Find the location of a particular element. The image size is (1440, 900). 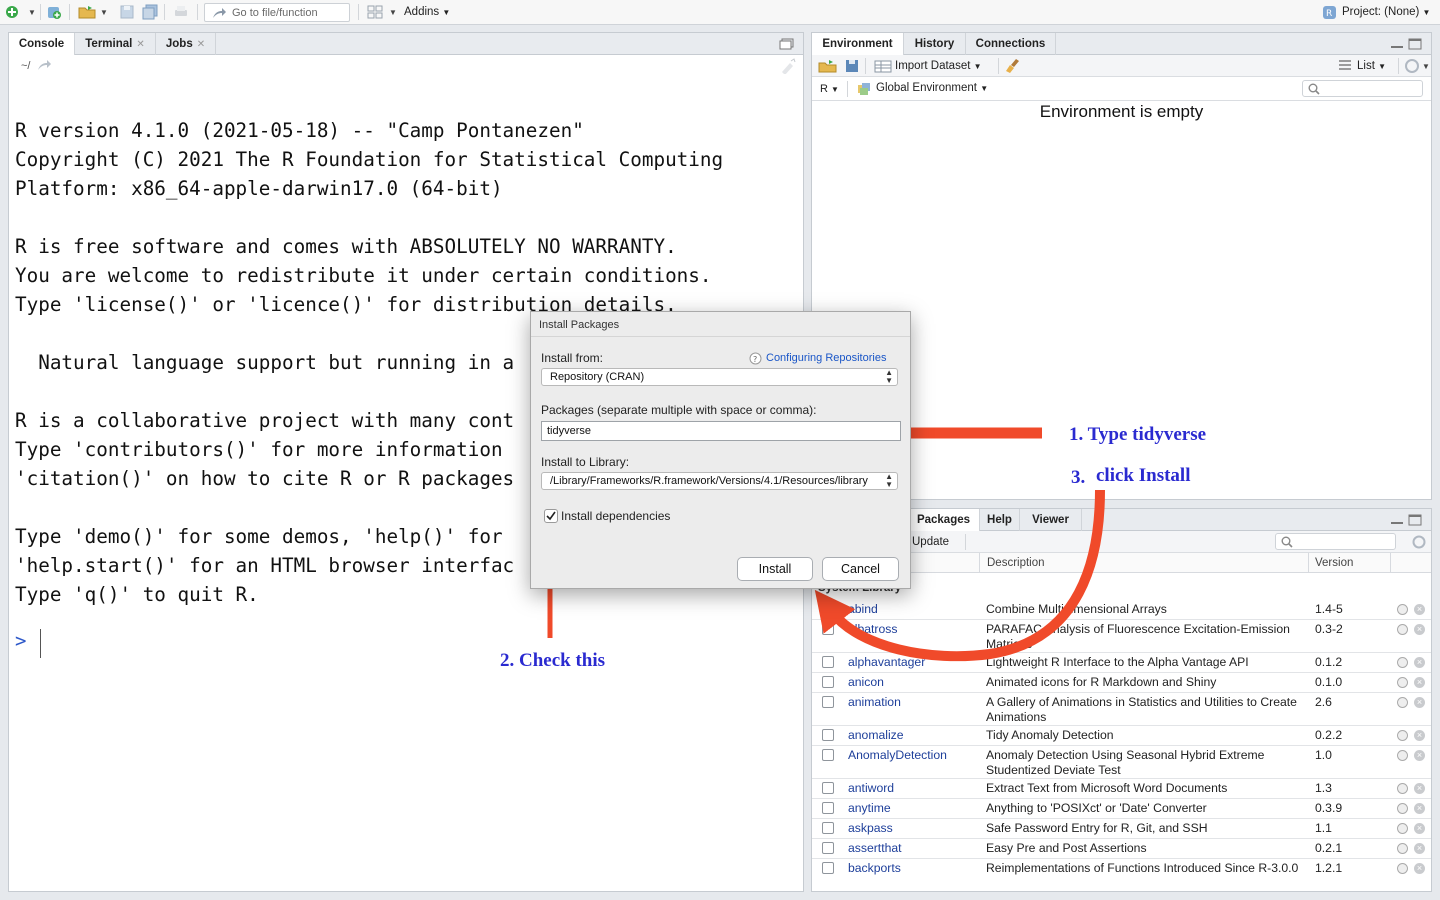

save-workspace-icon is located at coordinates (852, 66).